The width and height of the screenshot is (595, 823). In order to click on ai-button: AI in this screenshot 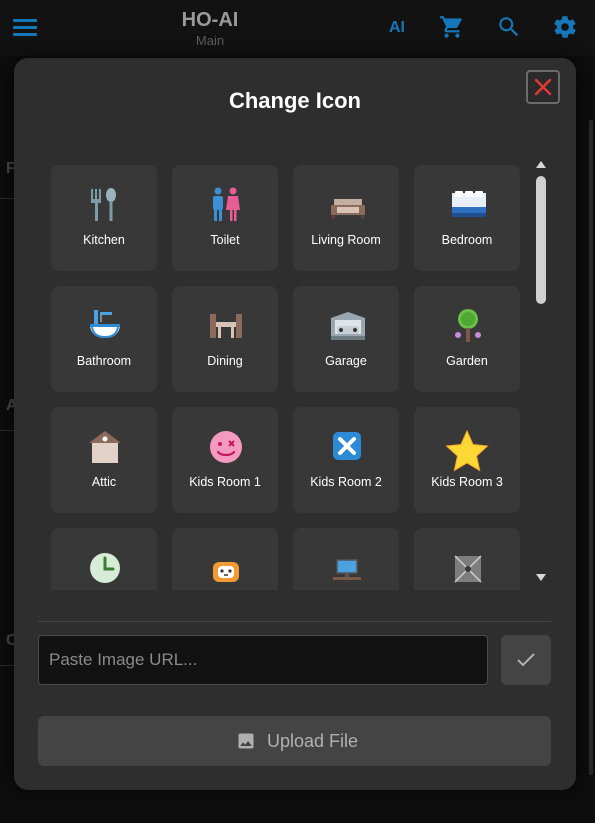, I will do `click(397, 28)`.